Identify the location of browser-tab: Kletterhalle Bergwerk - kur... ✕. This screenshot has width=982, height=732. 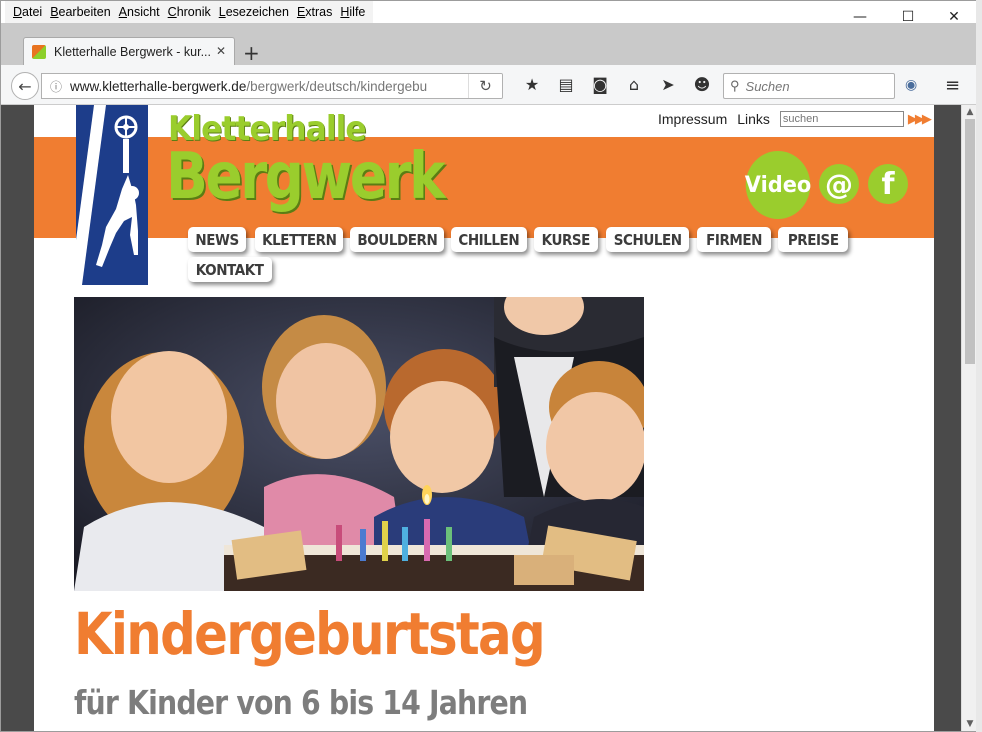
(129, 51).